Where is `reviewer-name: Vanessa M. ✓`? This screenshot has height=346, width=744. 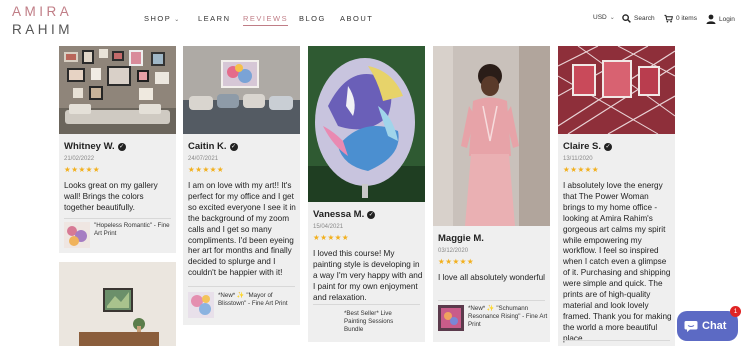
reviewer-name: Vanessa M. ✓ is located at coordinates (344, 214).